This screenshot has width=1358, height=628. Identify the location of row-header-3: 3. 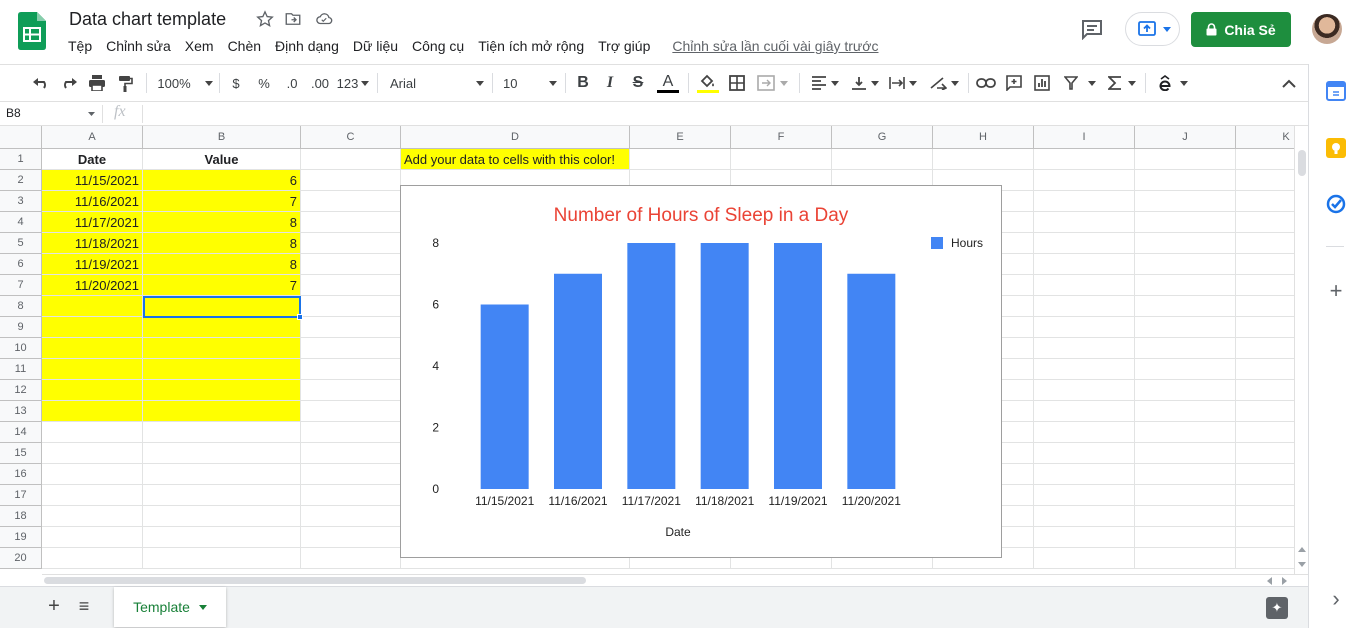
(21, 201).